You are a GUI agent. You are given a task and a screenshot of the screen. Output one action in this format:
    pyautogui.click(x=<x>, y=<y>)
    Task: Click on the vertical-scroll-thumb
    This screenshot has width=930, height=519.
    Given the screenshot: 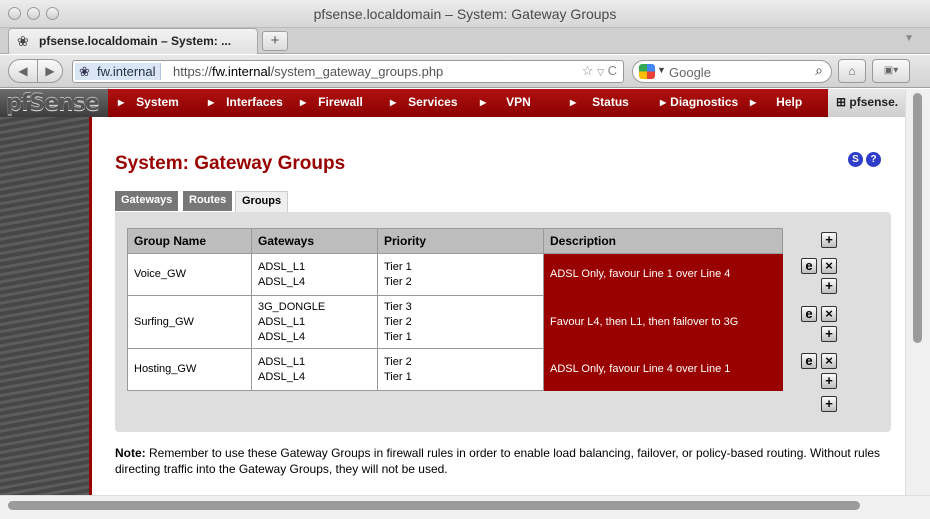 What is the action you would take?
    pyautogui.click(x=917, y=218)
    